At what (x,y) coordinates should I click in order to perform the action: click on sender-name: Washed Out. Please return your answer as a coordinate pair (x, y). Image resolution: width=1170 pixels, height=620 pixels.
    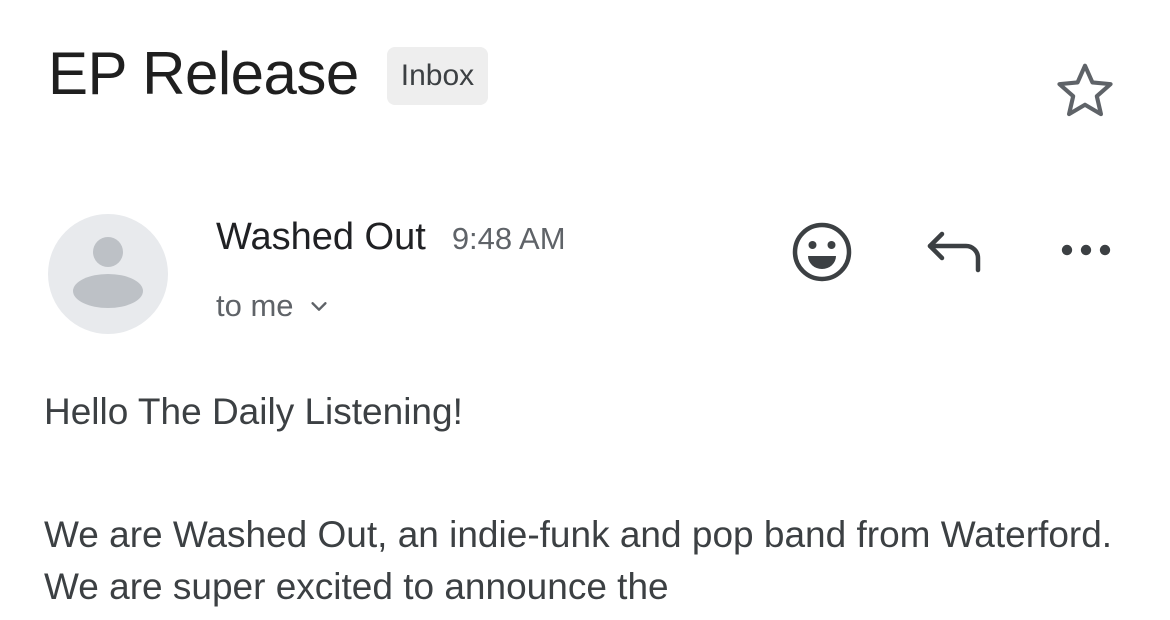
    Looking at the image, I should click on (321, 237).